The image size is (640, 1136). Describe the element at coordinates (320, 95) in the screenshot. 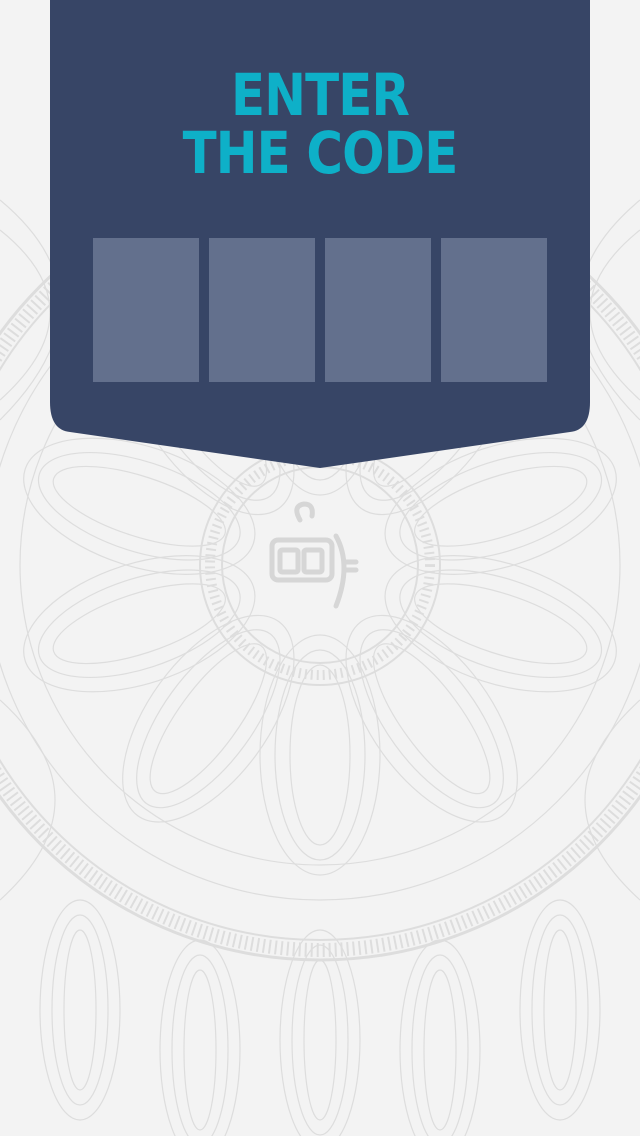

I see `title-line-1: ENTER` at that location.